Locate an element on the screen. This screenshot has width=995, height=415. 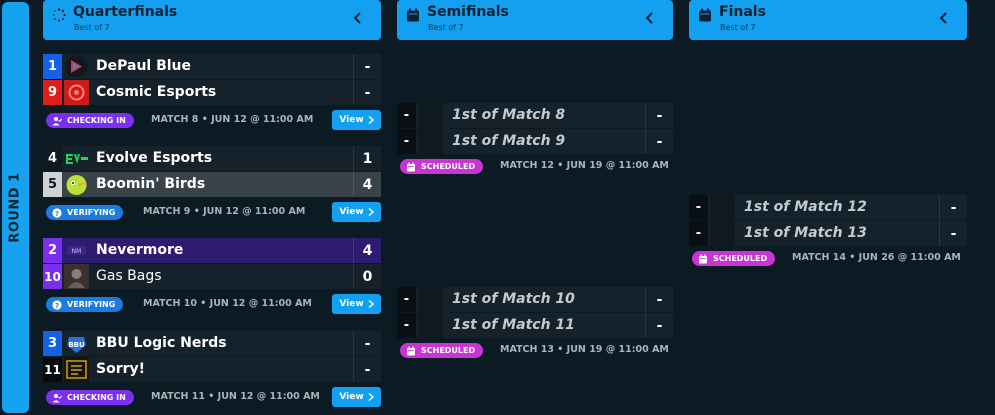
round-label-rail: ROUND 1 is located at coordinates (15, 207).